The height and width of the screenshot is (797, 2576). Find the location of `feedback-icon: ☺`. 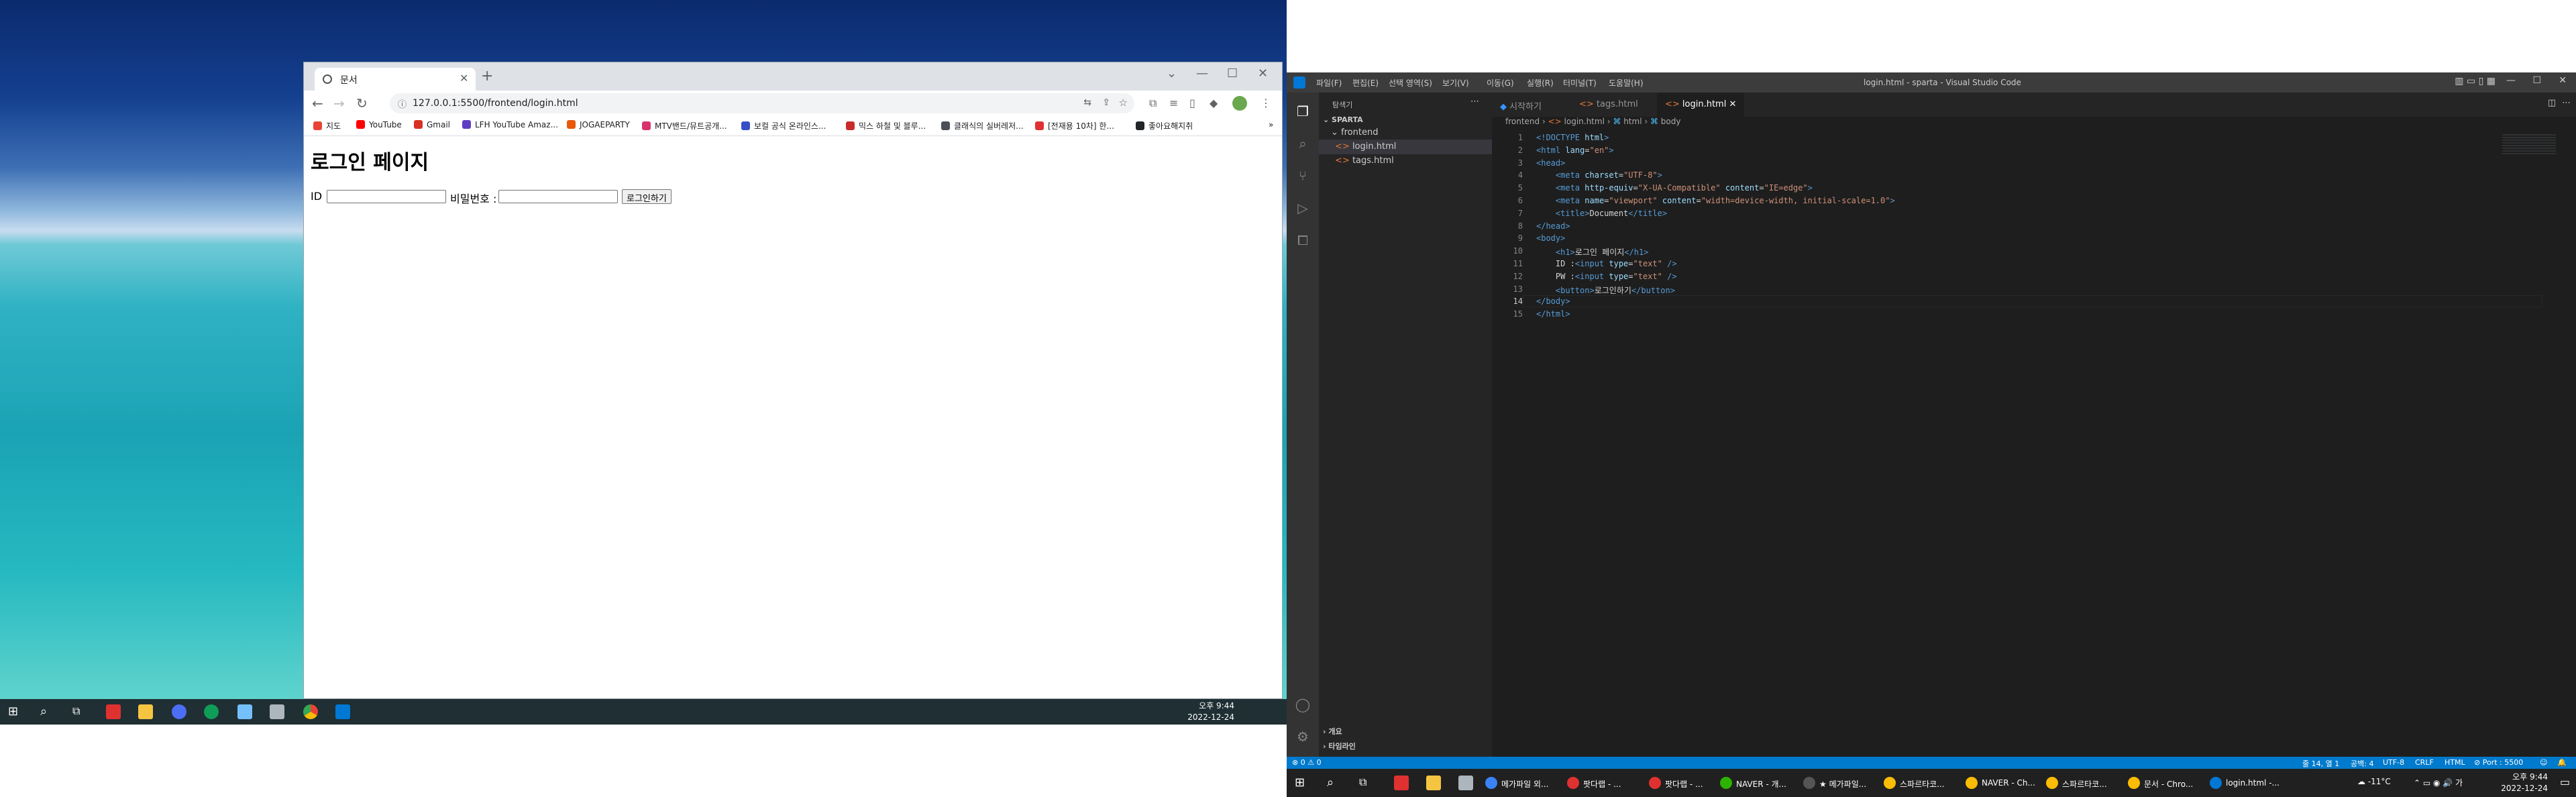

feedback-icon: ☺ is located at coordinates (2543, 762).